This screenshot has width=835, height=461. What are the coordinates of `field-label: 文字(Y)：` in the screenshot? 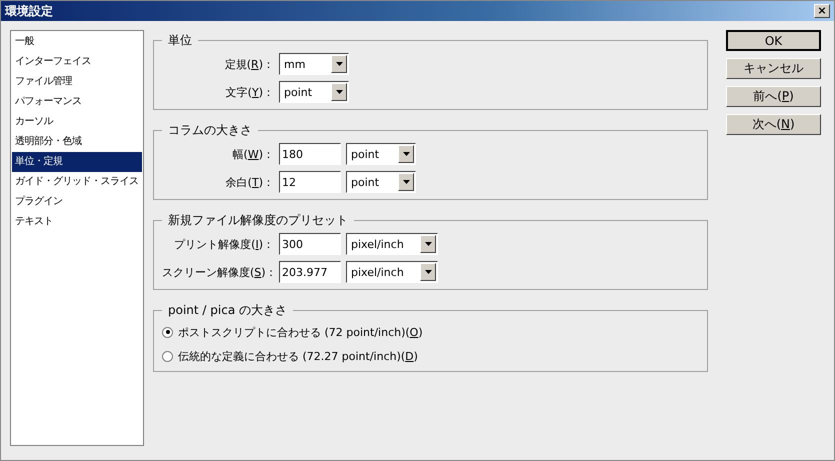 It's located at (249, 92).